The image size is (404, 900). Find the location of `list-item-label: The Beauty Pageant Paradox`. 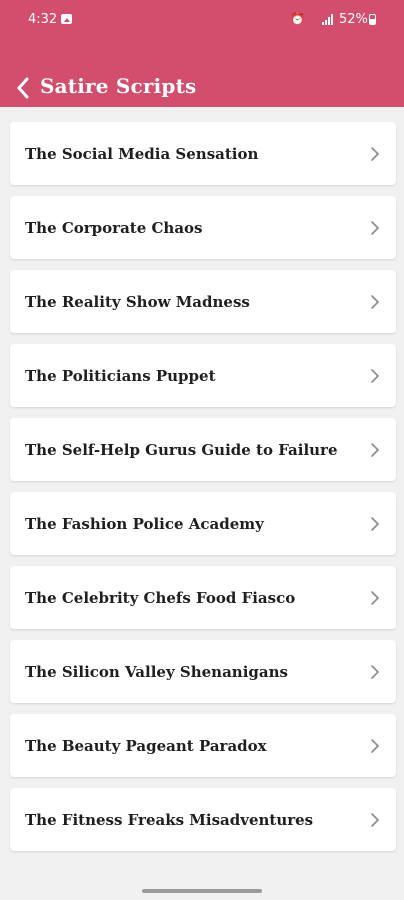

list-item-label: The Beauty Pageant Paradox is located at coordinates (146, 745).